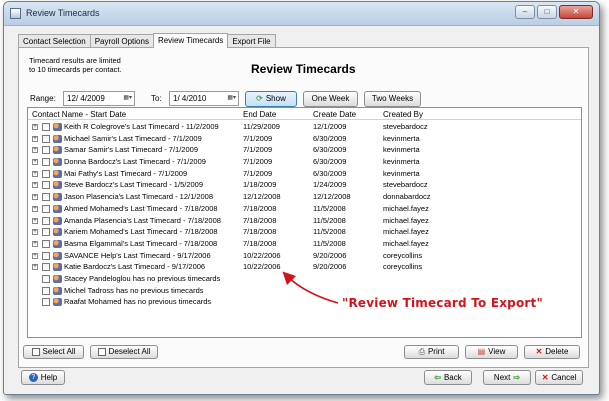  Describe the element at coordinates (436, 352) in the screenshot. I see `print-label: Print` at that location.